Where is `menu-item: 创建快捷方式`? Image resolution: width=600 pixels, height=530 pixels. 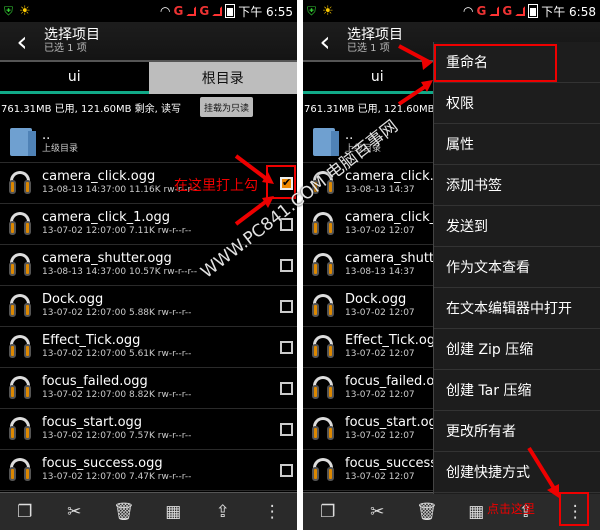 menu-item: 创建快捷方式 is located at coordinates (517, 472).